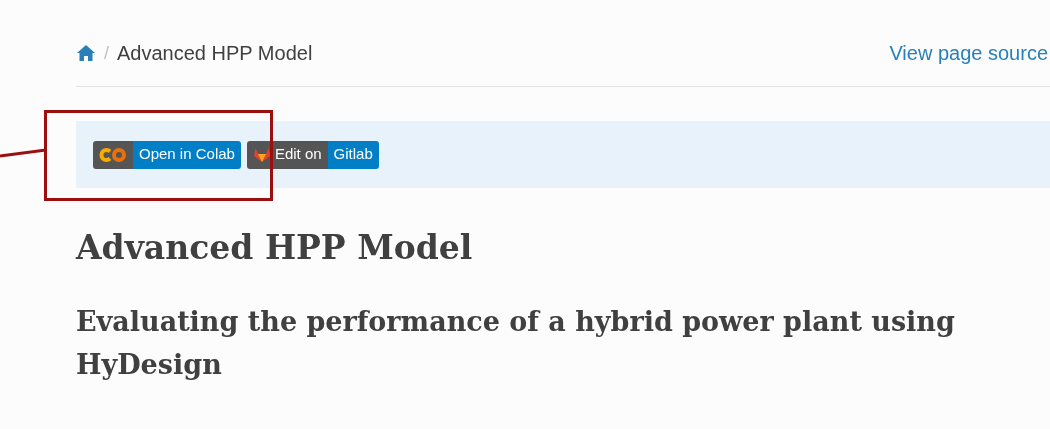 The image size is (1050, 429). I want to click on fox-icon, so click(261, 154).